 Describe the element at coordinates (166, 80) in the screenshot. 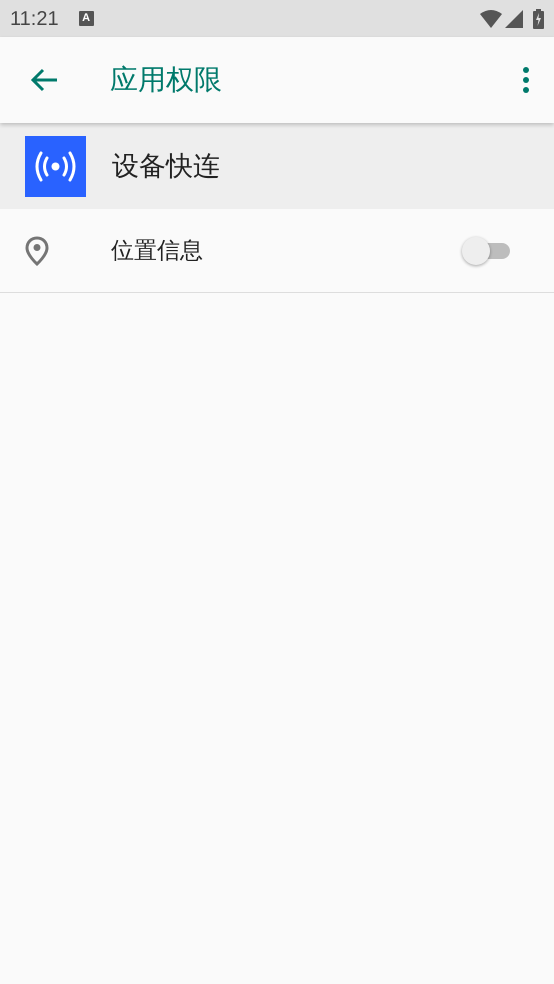

I see `page-title: 应用权限` at that location.